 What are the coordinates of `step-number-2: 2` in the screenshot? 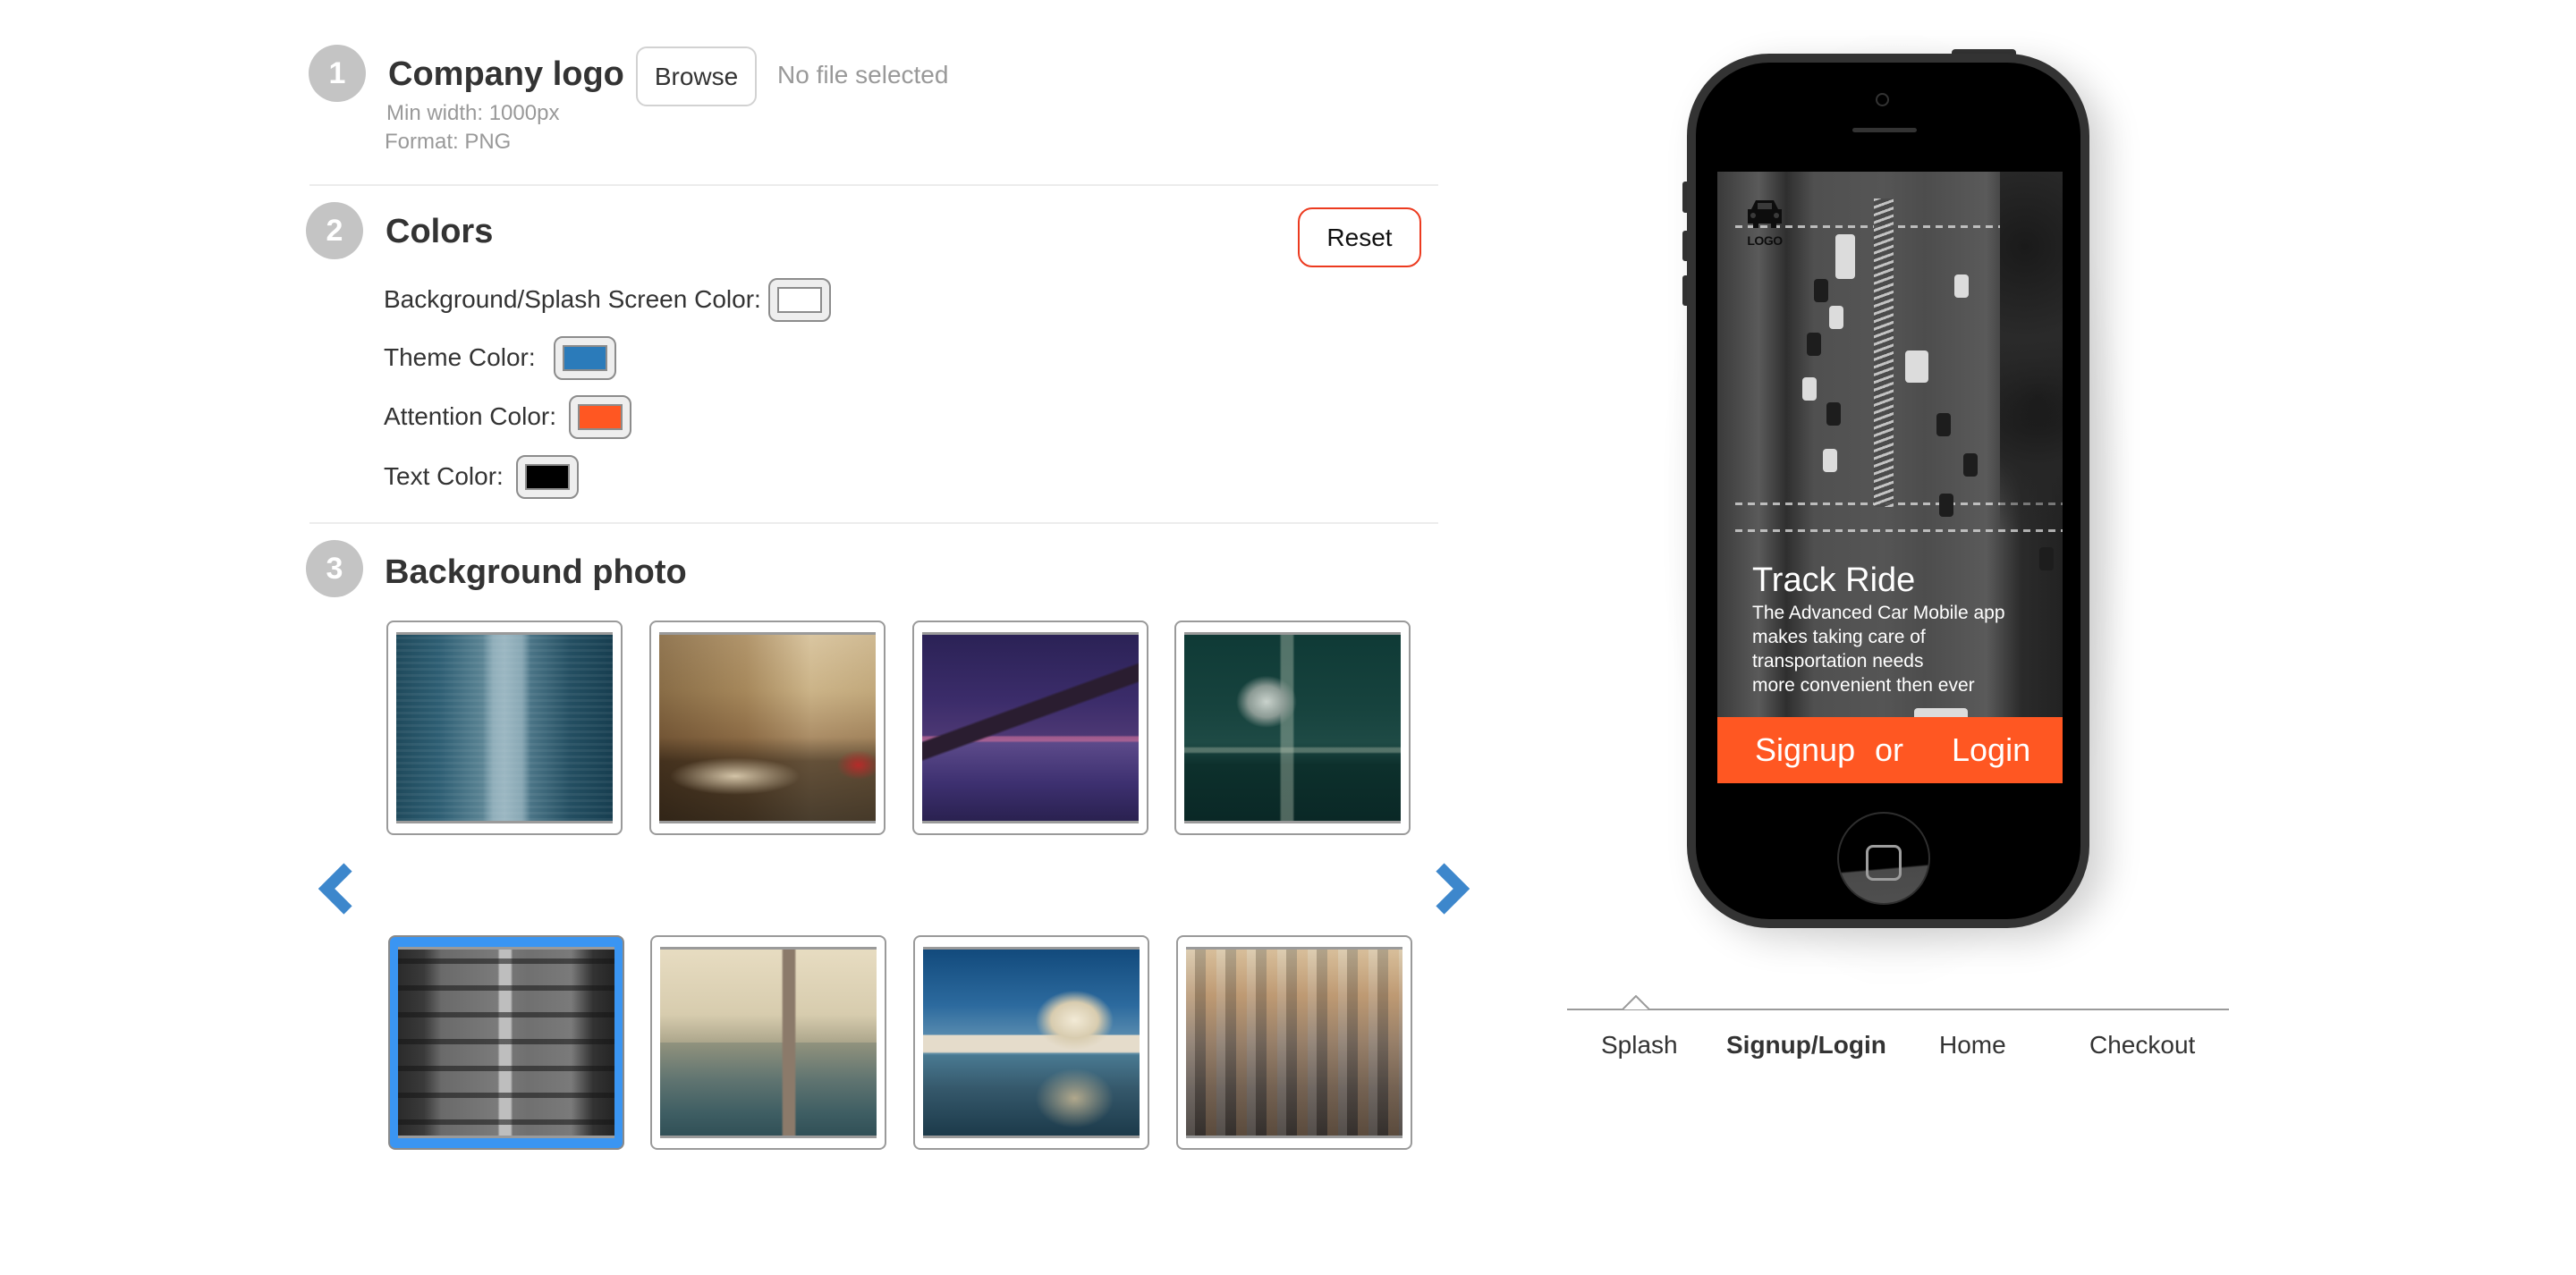 It's located at (334, 231).